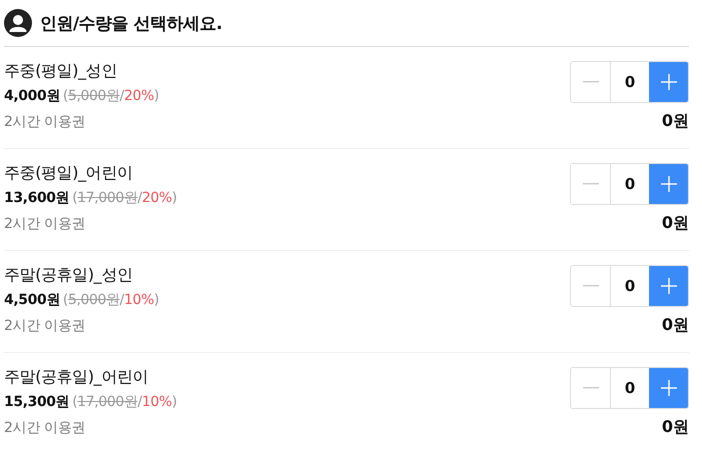 The height and width of the screenshot is (471, 702). Describe the element at coordinates (32, 300) in the screenshot. I see `sale-price: 4,500원` at that location.